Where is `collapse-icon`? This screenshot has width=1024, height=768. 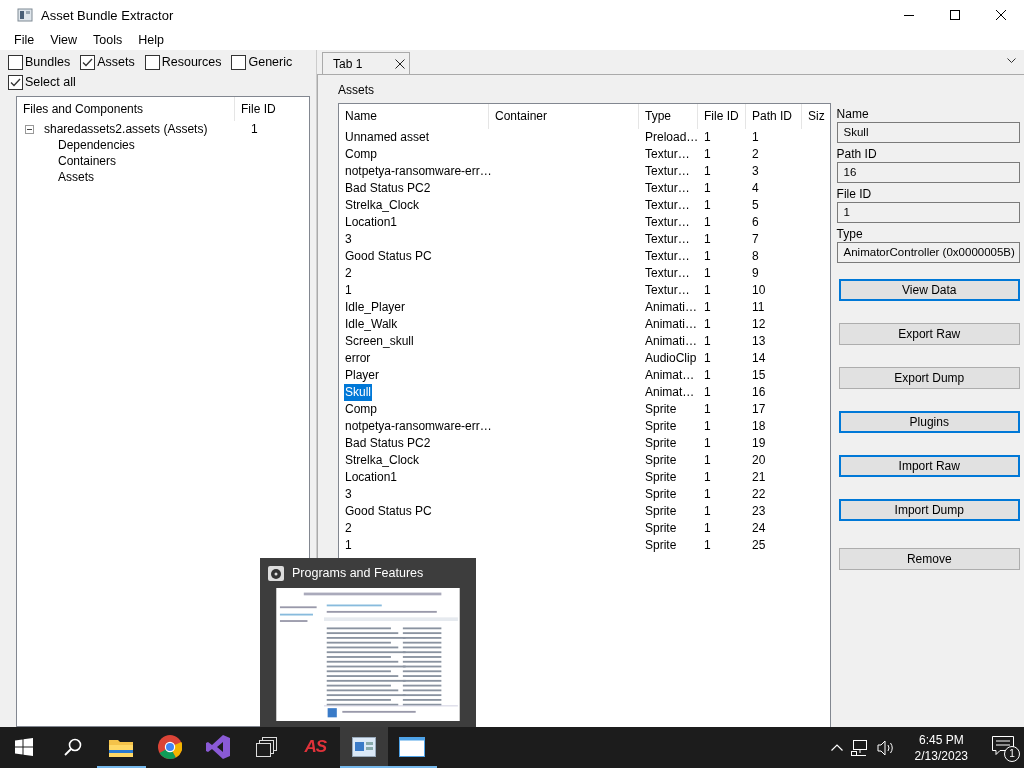
collapse-icon is located at coordinates (29, 129).